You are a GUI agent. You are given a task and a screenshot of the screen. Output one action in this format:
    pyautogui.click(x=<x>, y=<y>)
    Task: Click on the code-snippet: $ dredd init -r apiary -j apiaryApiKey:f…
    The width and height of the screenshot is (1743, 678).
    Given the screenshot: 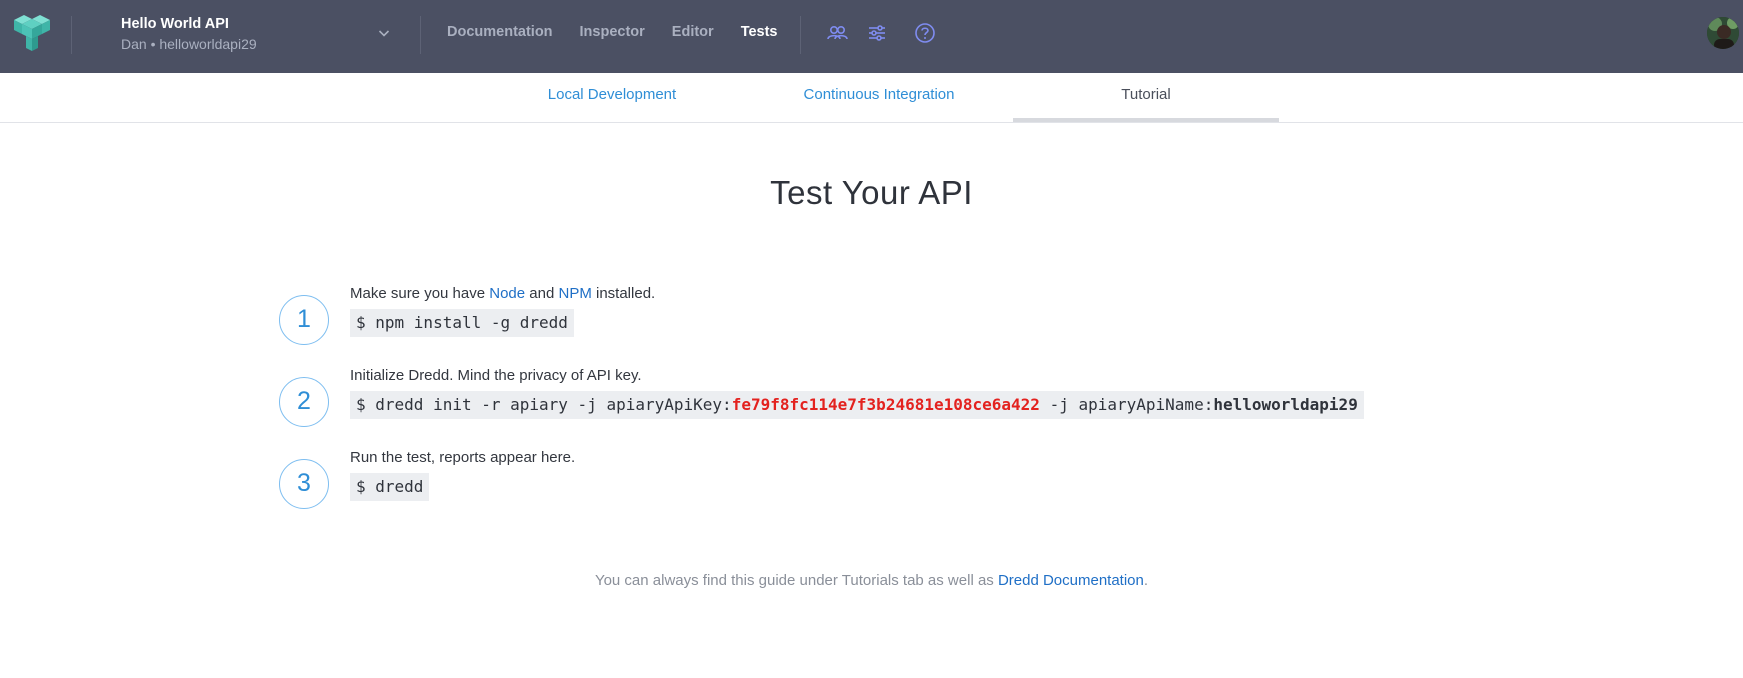 What is the action you would take?
    pyautogui.click(x=857, y=405)
    